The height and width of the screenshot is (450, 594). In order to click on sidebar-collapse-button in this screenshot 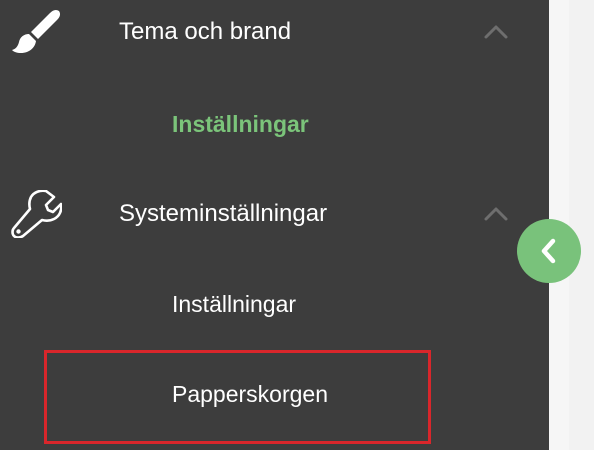, I will do `click(549, 251)`.